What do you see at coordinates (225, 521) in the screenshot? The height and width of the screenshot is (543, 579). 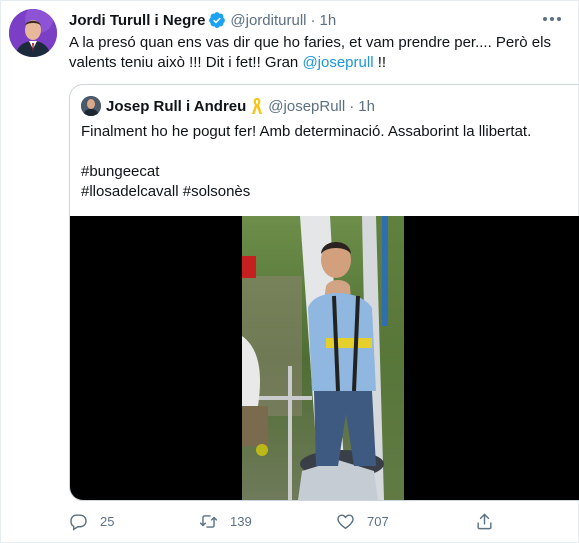 I see `retweet-button: 139` at bounding box center [225, 521].